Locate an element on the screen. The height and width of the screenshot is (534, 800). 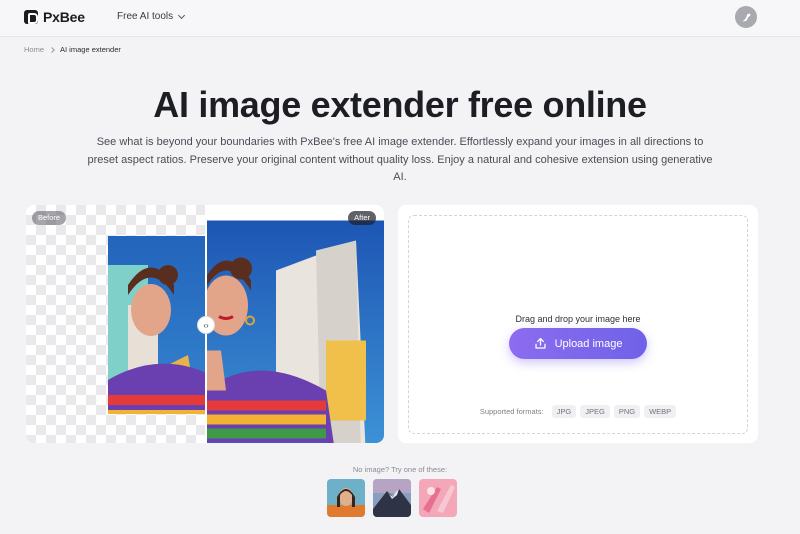
samples-label: No image? Try one of these: is located at coordinates (400, 469).